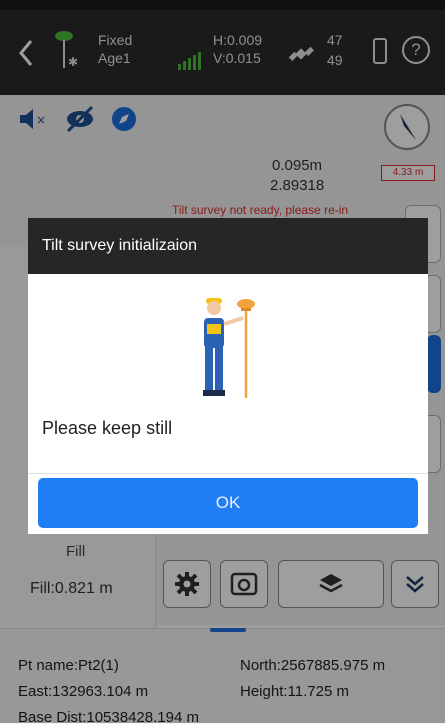 The image size is (445, 726). I want to click on dialog-divider, so click(228, 473).